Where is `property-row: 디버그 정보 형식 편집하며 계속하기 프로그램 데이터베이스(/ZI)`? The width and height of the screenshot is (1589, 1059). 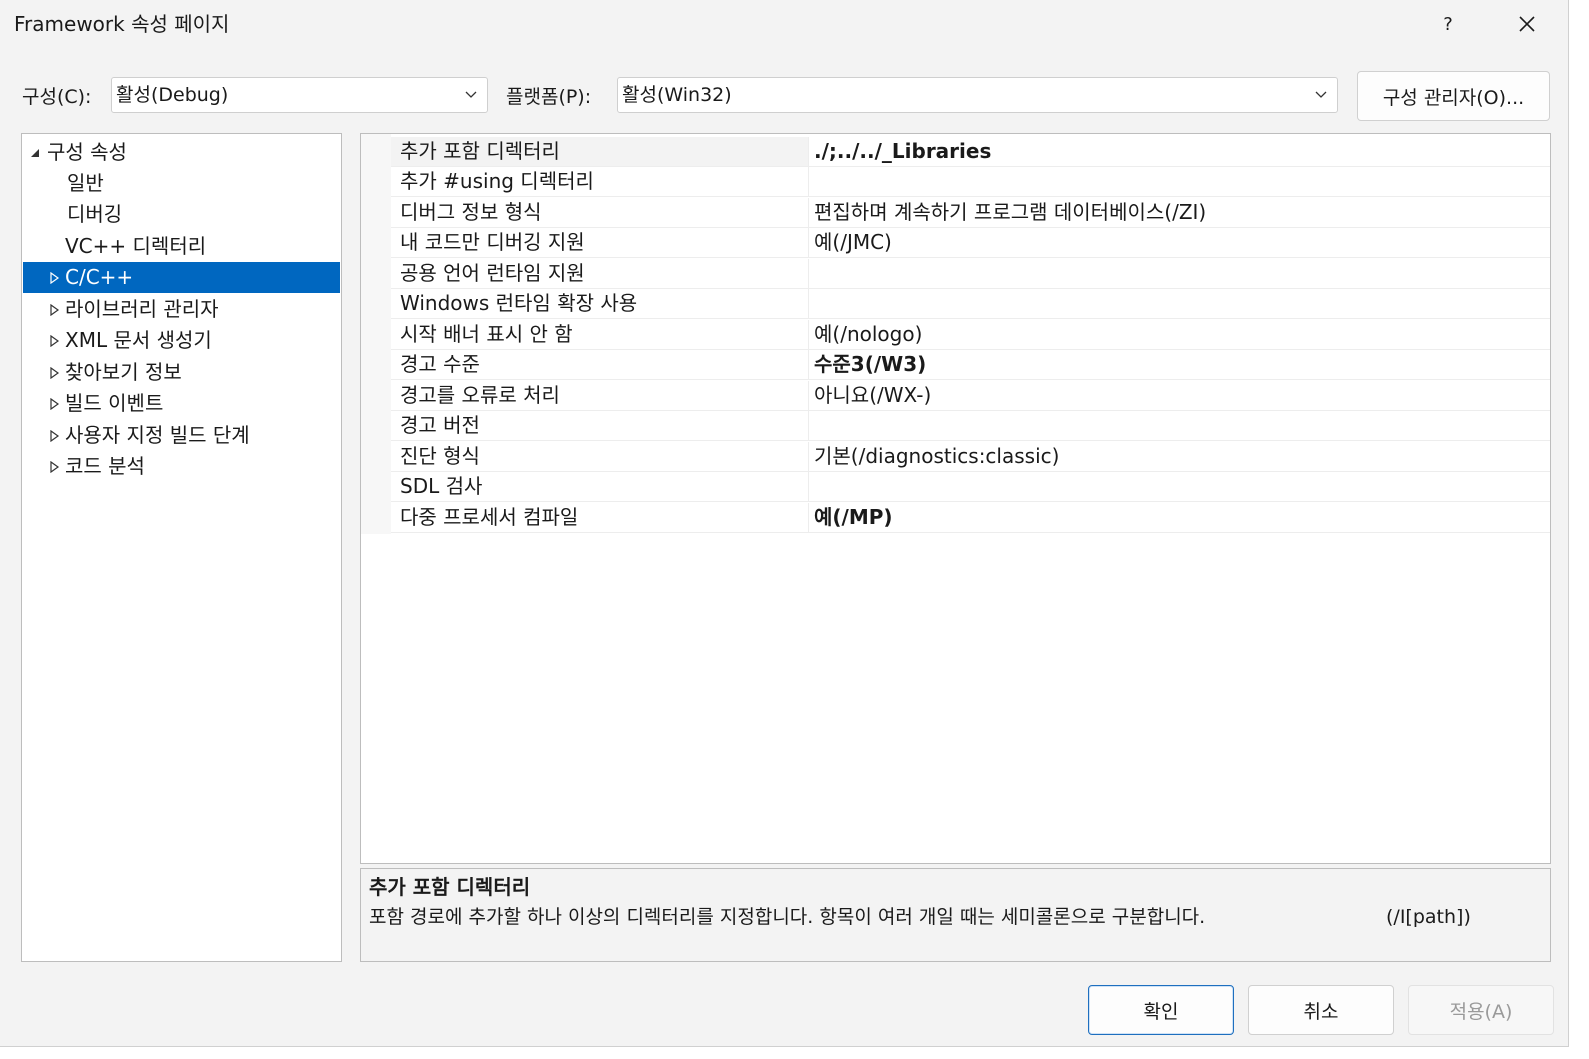
property-row: 디버그 정보 형식 편집하며 계속하기 프로그램 데이터베이스(/ZI) is located at coordinates (970, 213).